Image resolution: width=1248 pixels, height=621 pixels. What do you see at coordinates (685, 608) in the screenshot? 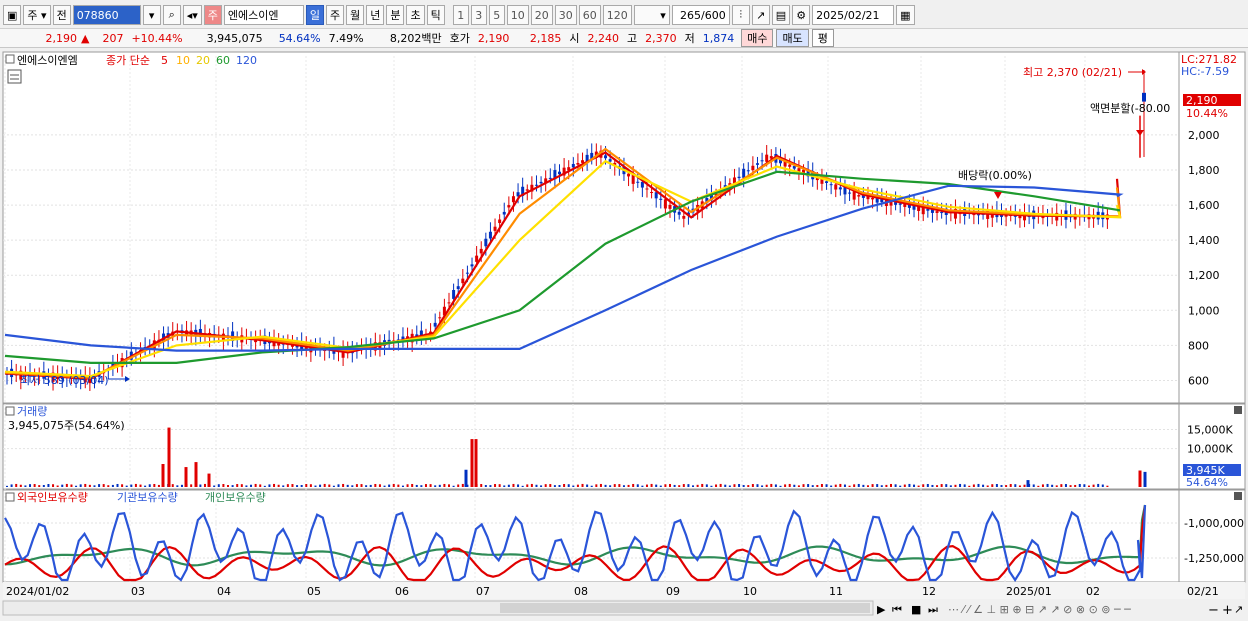
I see `scrollbar-thumb` at bounding box center [685, 608].